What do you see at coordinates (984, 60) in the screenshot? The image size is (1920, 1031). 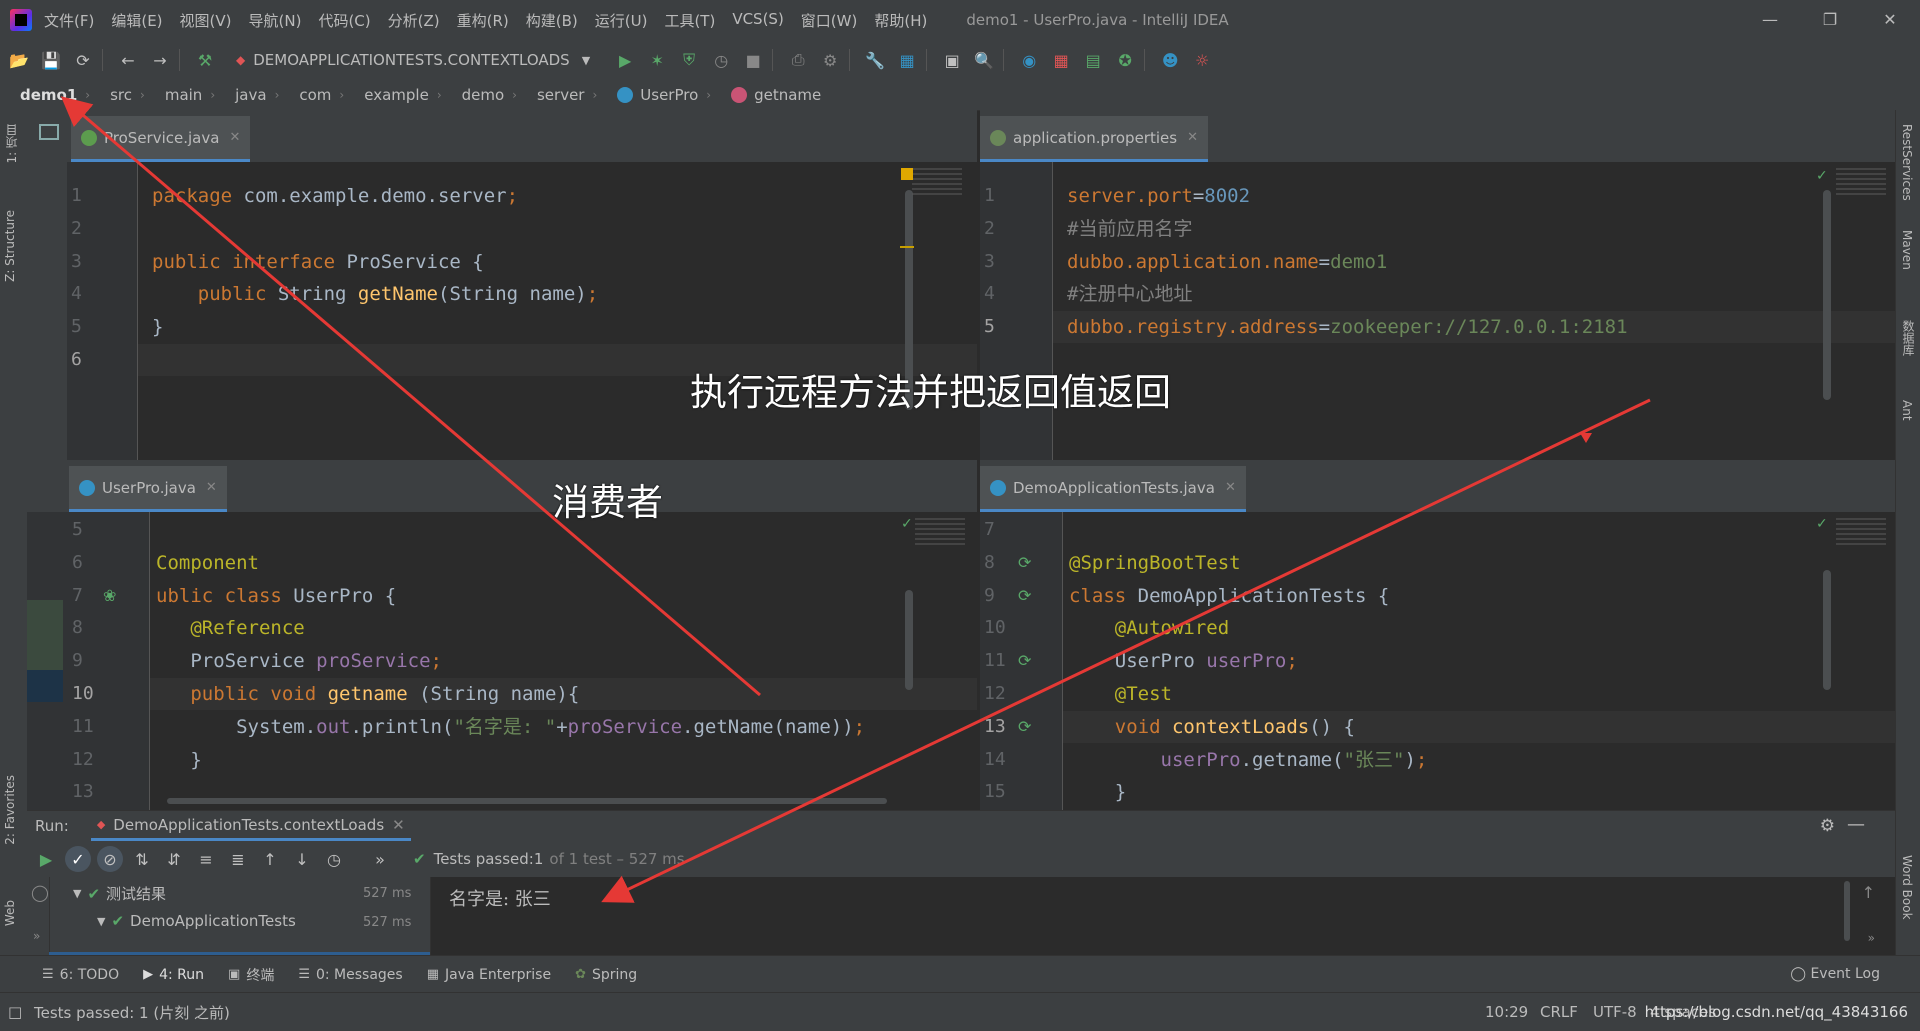 I see `search-icon: 🔍` at bounding box center [984, 60].